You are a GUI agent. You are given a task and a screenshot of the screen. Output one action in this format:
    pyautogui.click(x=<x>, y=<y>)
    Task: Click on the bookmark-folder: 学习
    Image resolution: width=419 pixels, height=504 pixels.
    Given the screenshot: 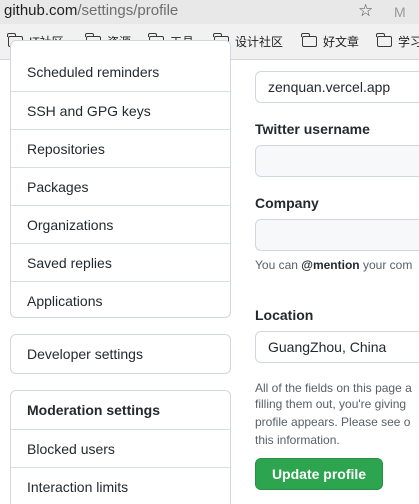 What is the action you would take?
    pyautogui.click(x=397, y=42)
    